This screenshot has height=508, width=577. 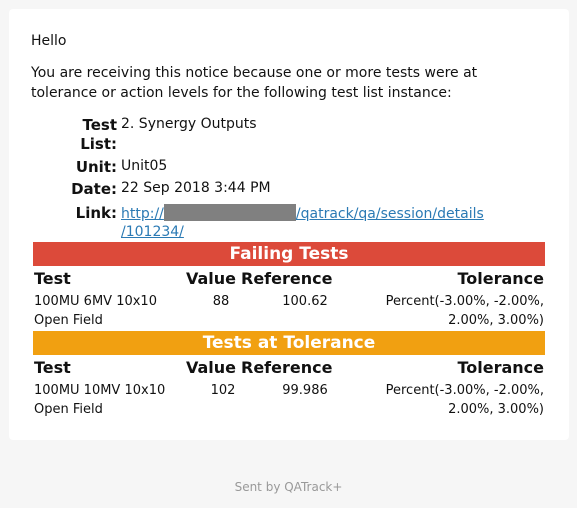 What do you see at coordinates (196, 188) in the screenshot?
I see `date-value: 22 Sep 2018 3:44 PM` at bounding box center [196, 188].